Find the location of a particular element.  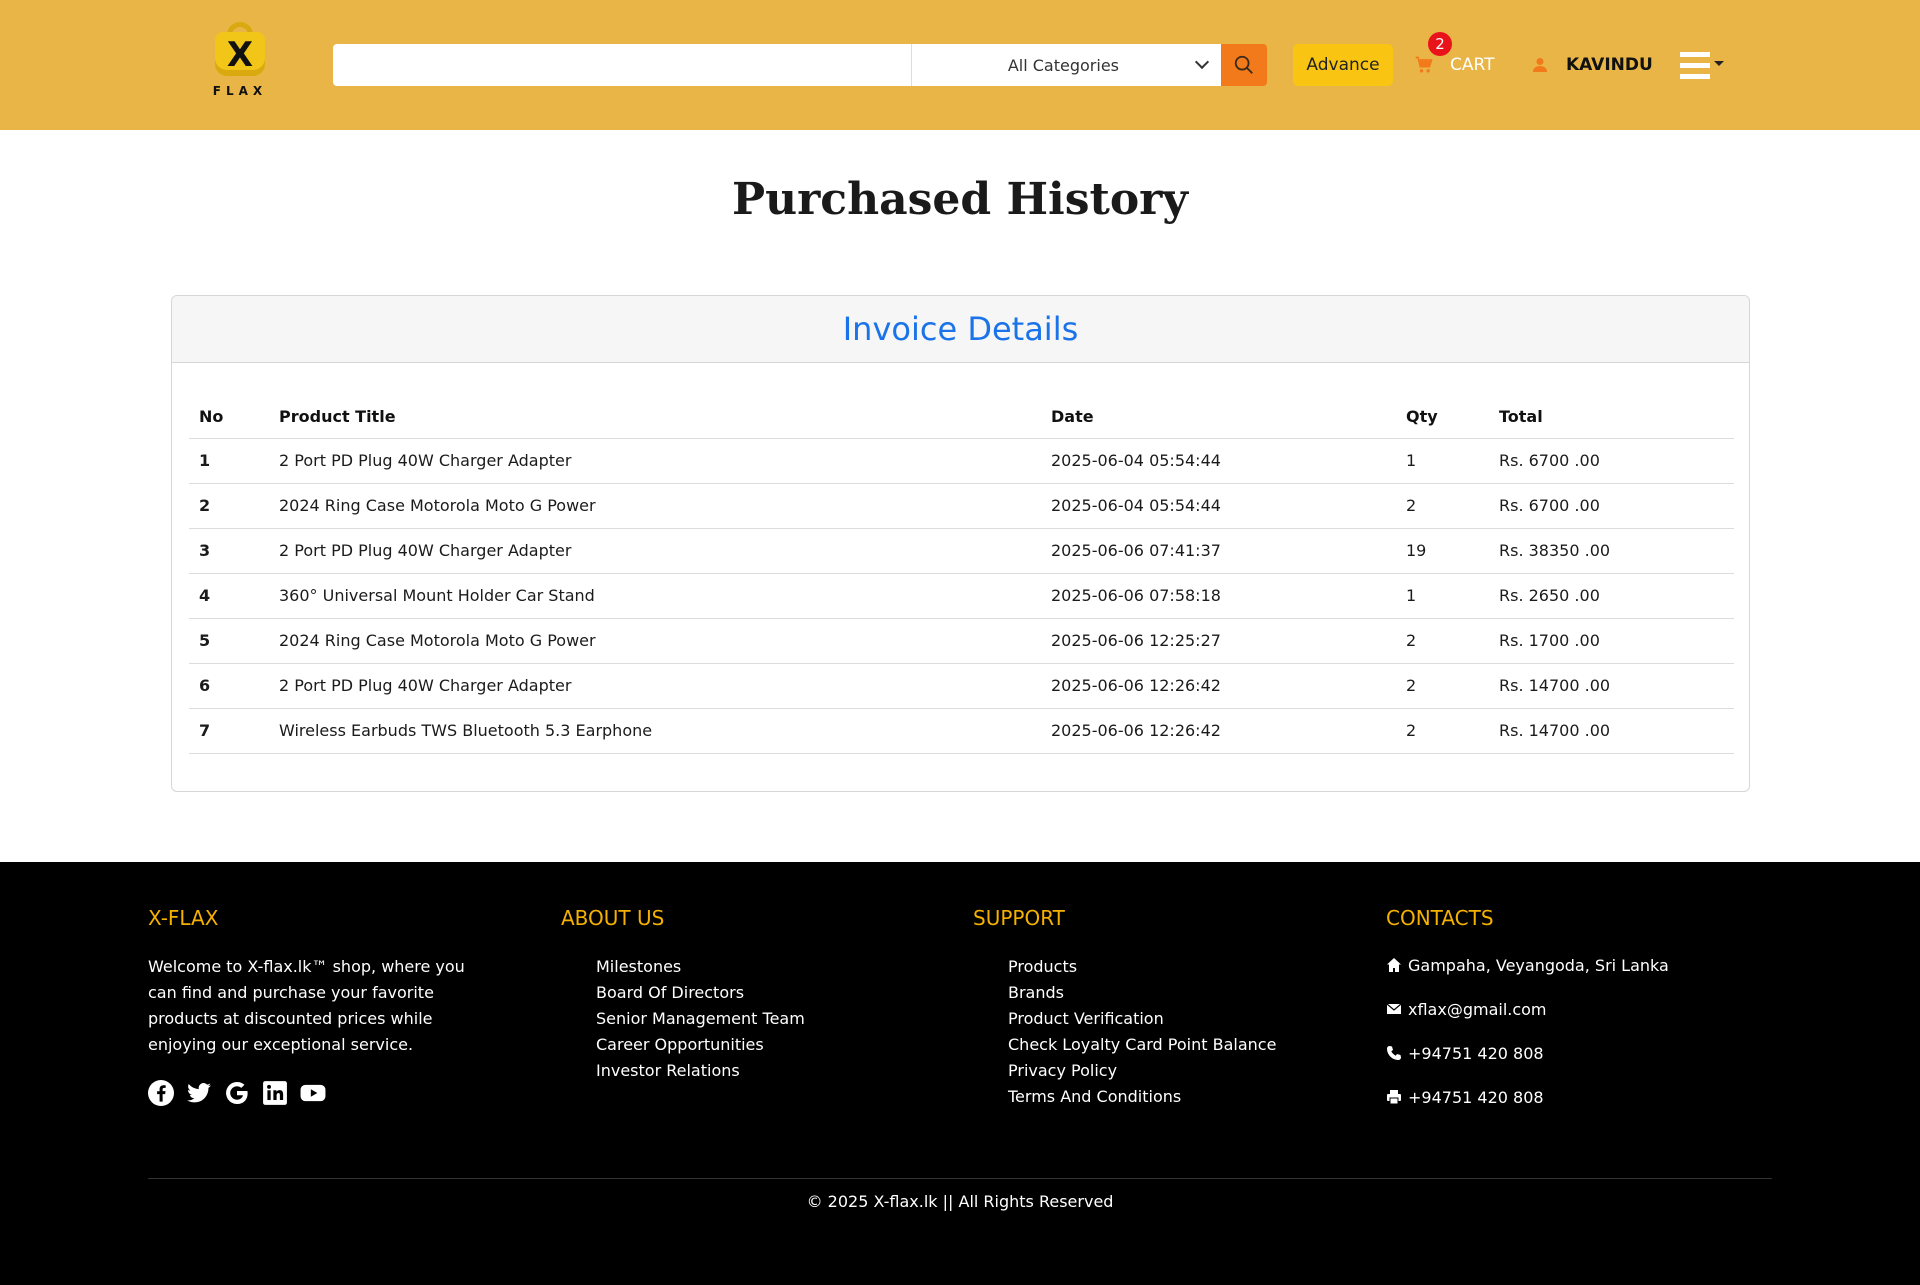

footer-about-heading: ABOUT US is located at coordinates (613, 918).